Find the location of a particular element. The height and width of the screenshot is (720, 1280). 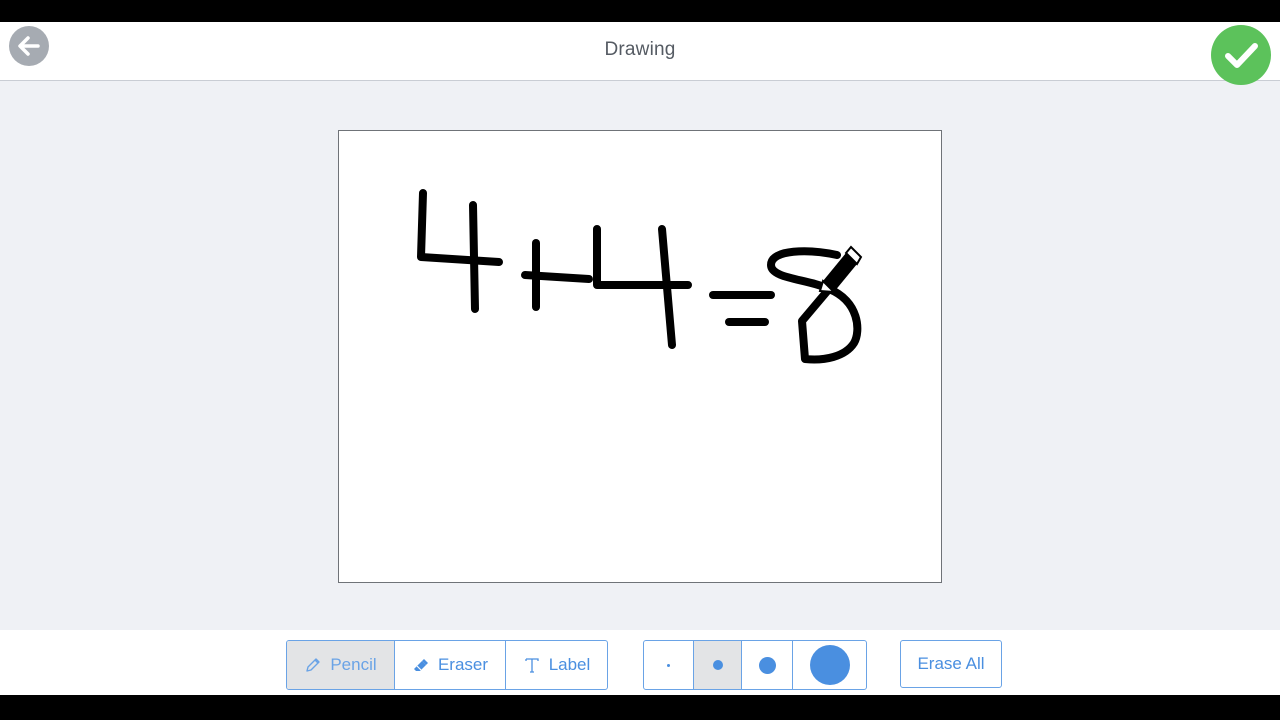

bottom-toolbar: Pencil Eraser Label Erase All is located at coordinates (640, 662).